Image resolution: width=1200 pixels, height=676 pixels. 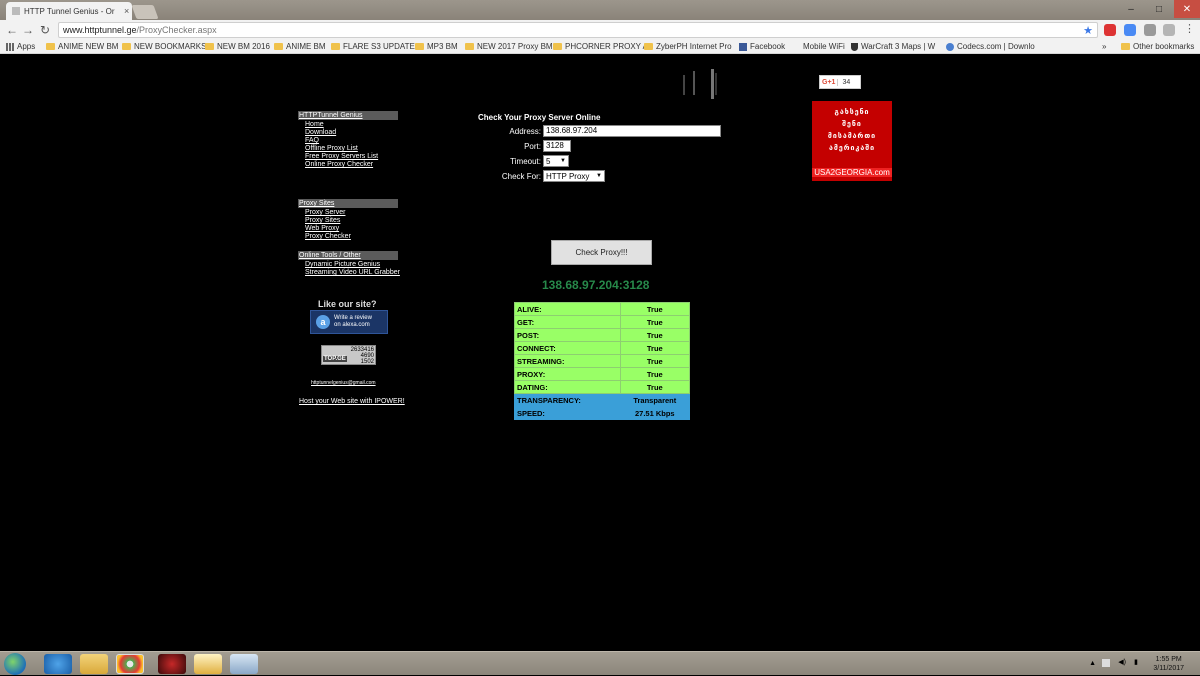 What do you see at coordinates (322, 221) in the screenshot?
I see `sidebar-link-proxy-sites: Proxy Sites` at bounding box center [322, 221].